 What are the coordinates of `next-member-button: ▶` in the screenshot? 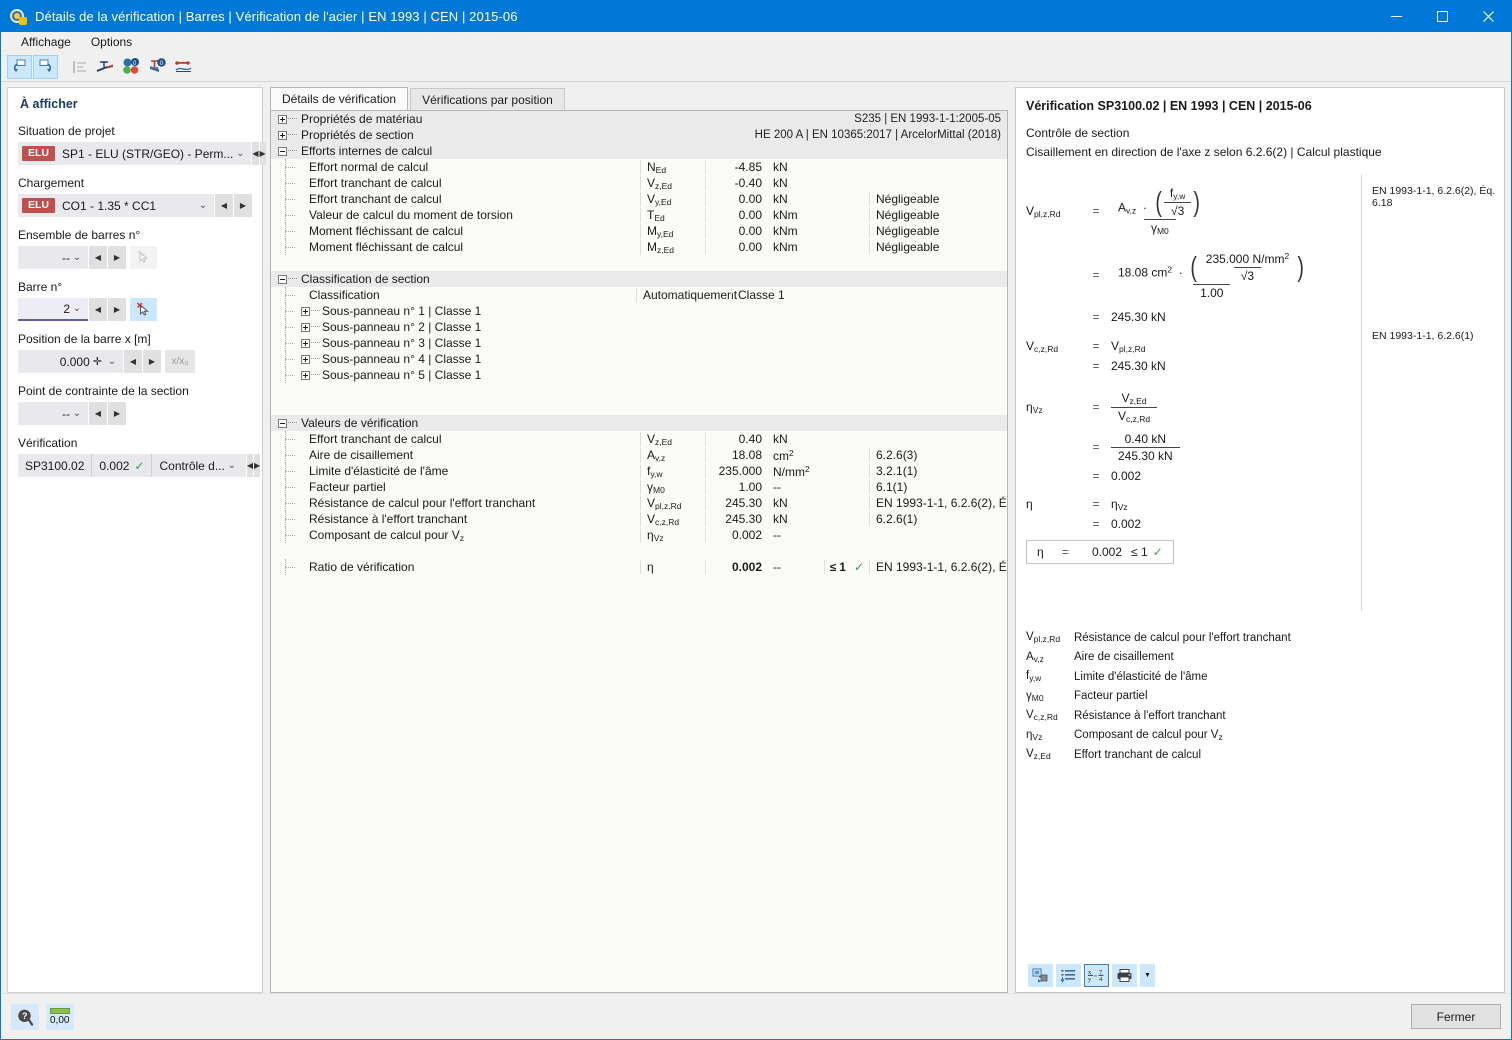 It's located at (117, 309).